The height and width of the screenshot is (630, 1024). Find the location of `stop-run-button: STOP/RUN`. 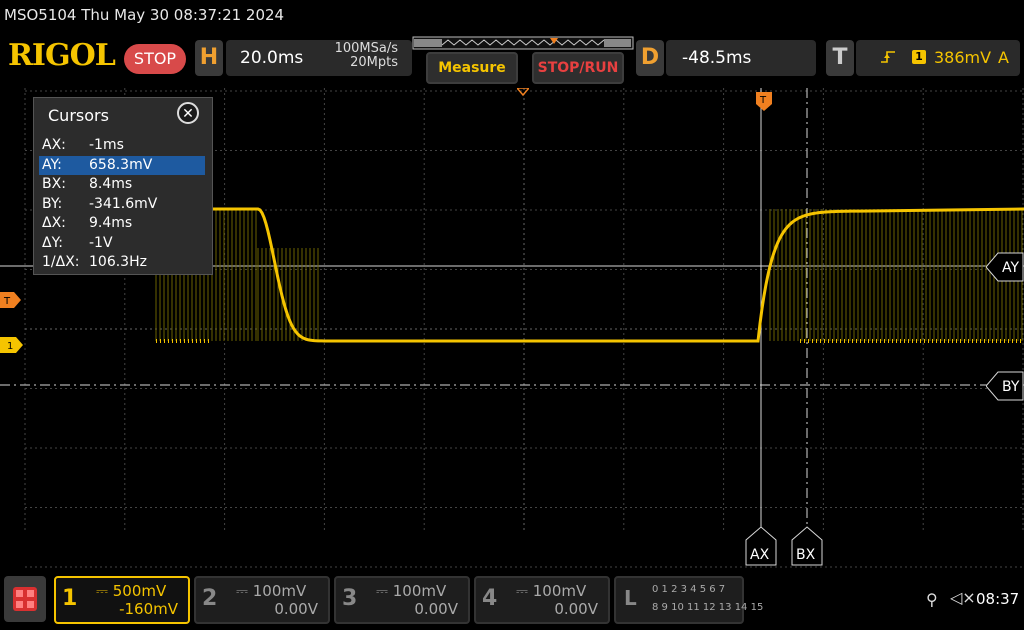

stop-run-button: STOP/RUN is located at coordinates (578, 68).